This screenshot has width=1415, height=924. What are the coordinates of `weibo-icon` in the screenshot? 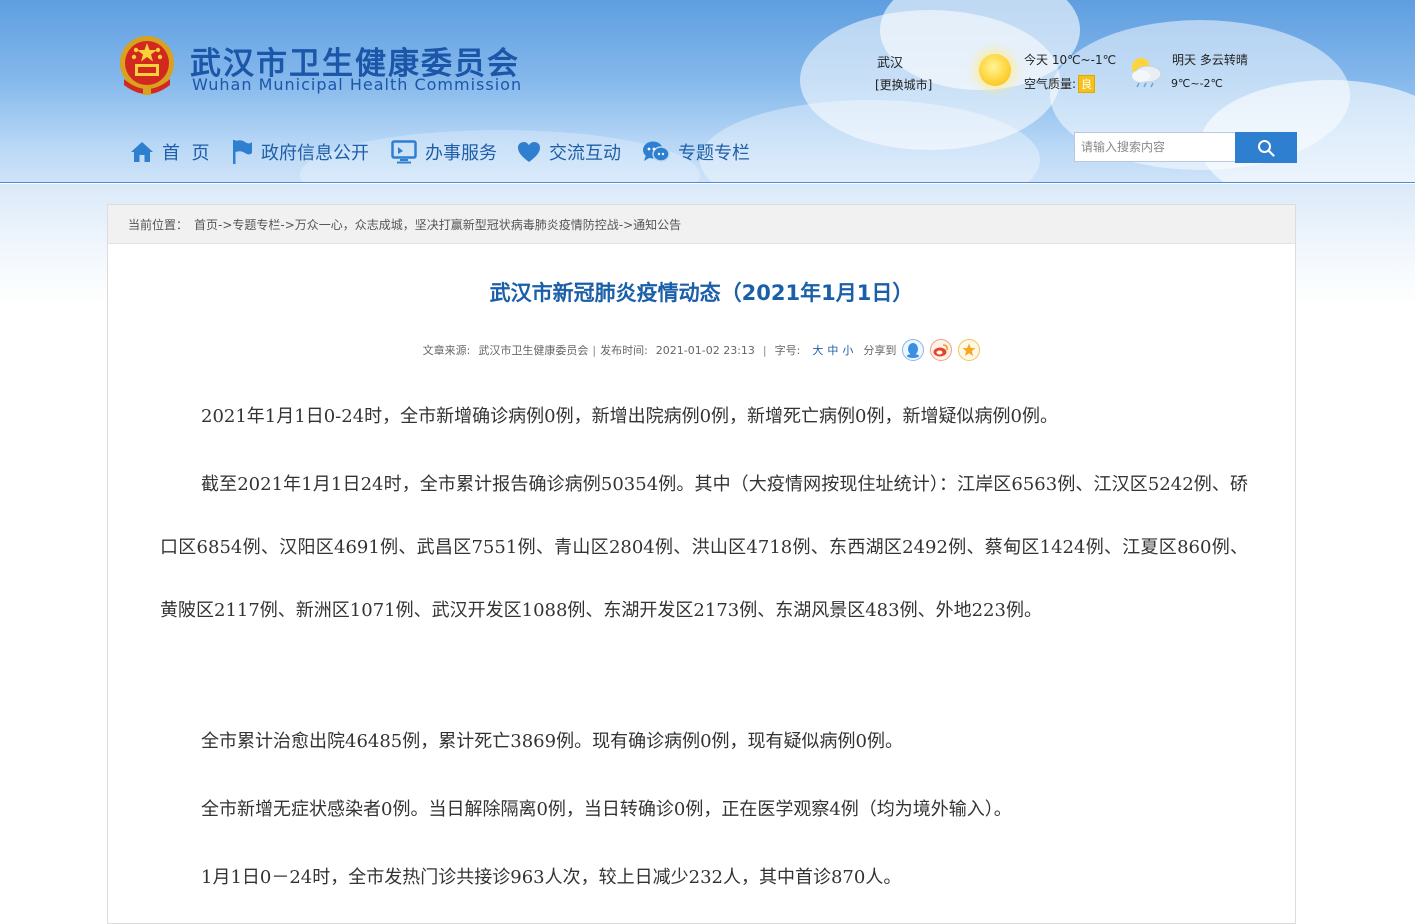 It's located at (941, 350).